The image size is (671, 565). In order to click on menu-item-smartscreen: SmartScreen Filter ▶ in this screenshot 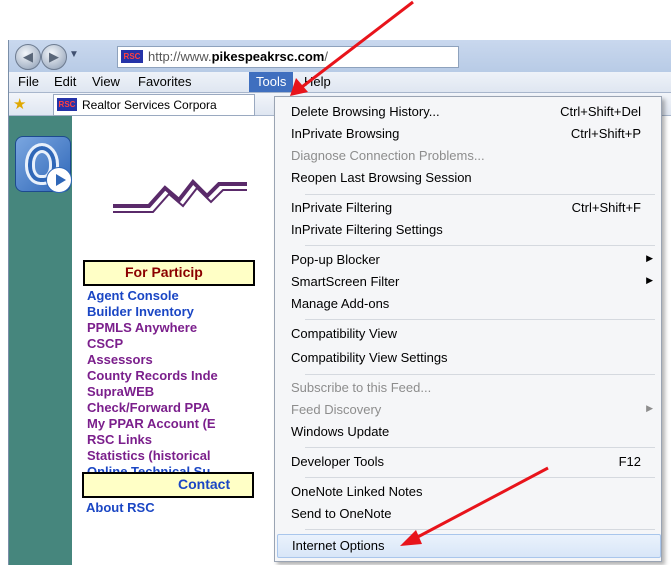, I will do `click(468, 282)`.